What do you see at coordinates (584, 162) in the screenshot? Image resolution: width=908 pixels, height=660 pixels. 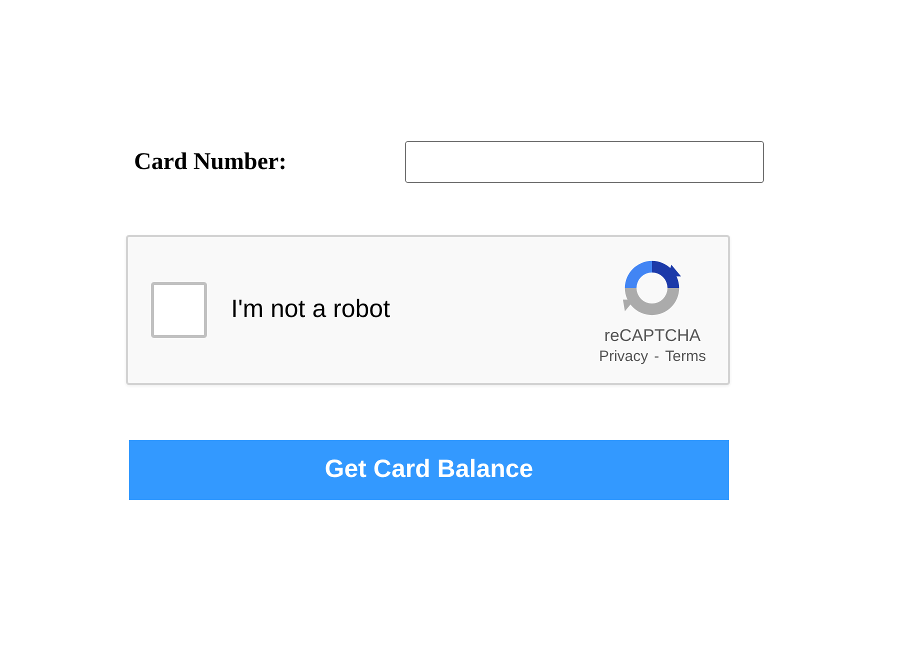 I see `card-number-field` at bounding box center [584, 162].